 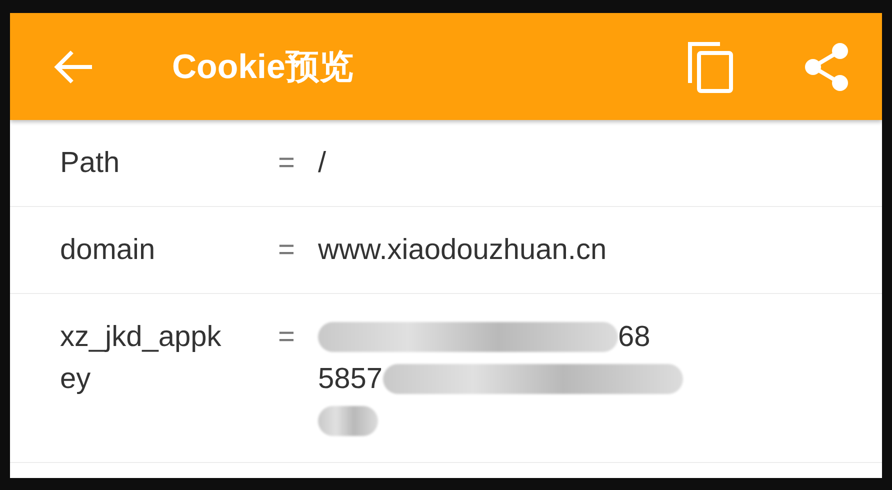 What do you see at coordinates (710, 66) in the screenshot?
I see `copy-icon` at bounding box center [710, 66].